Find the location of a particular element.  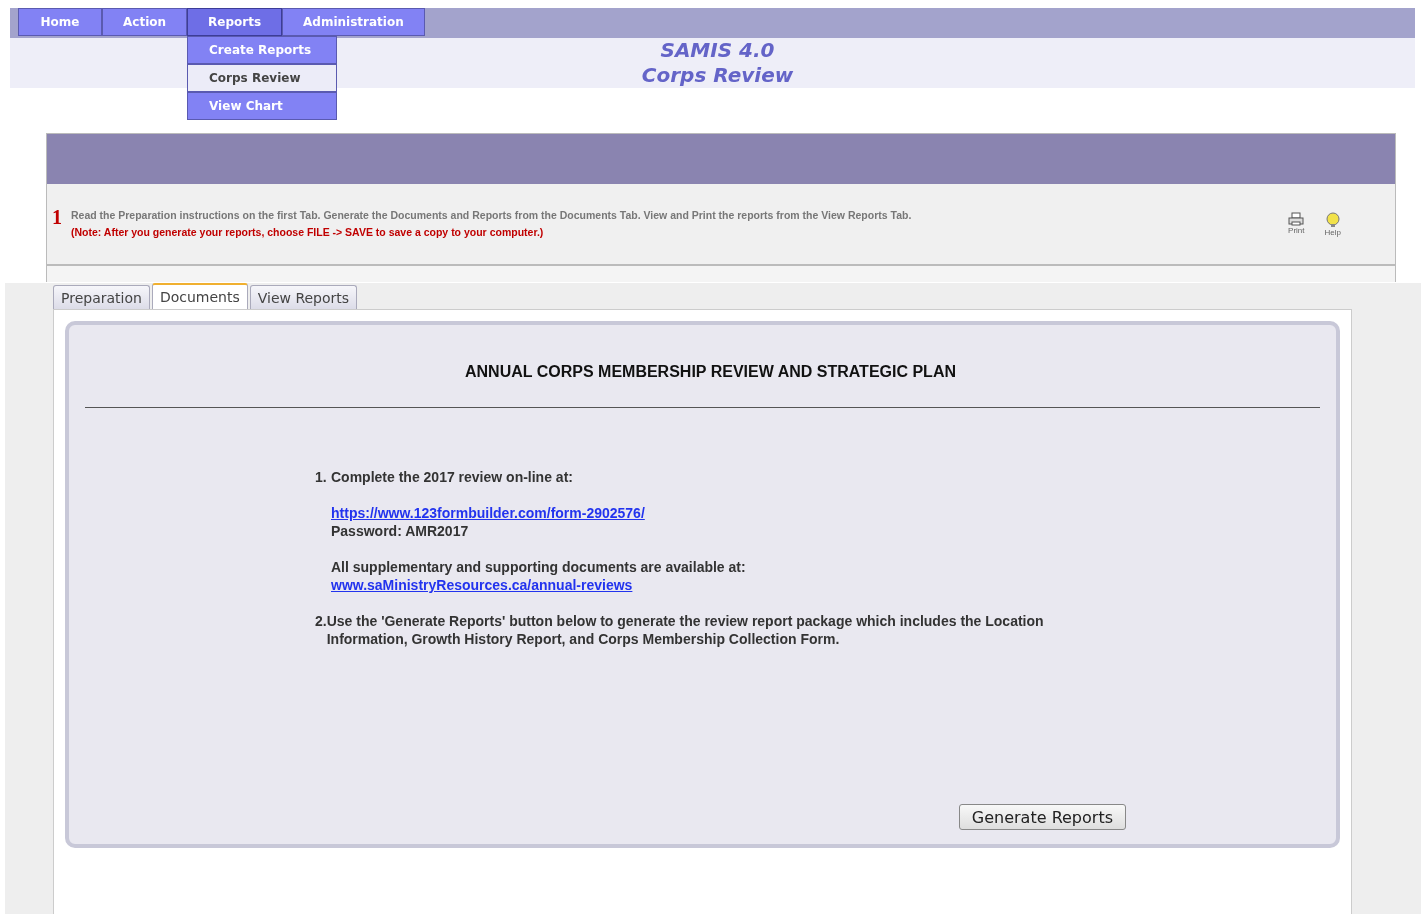

tab: View Reports is located at coordinates (303, 297).